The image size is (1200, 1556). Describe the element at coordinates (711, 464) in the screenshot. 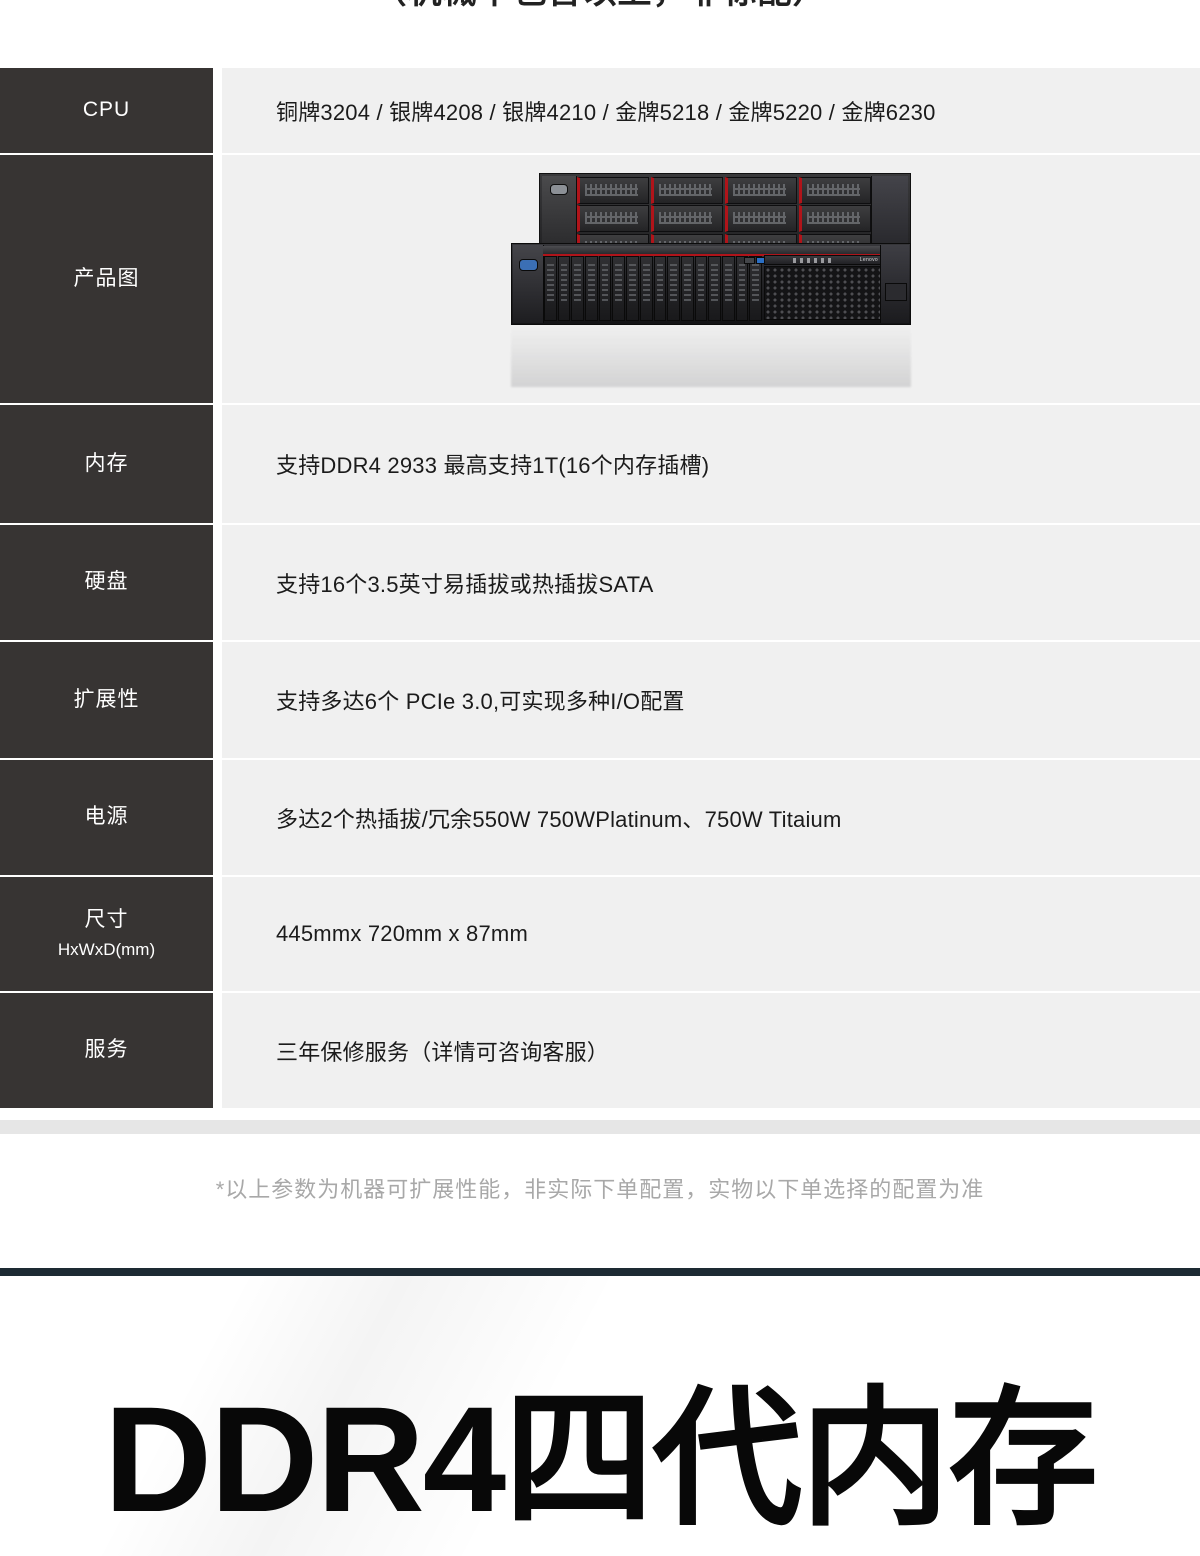

I see `spec-value-memory: 支持DDR4 2933 最高支持1T(16个内存插槽)` at that location.